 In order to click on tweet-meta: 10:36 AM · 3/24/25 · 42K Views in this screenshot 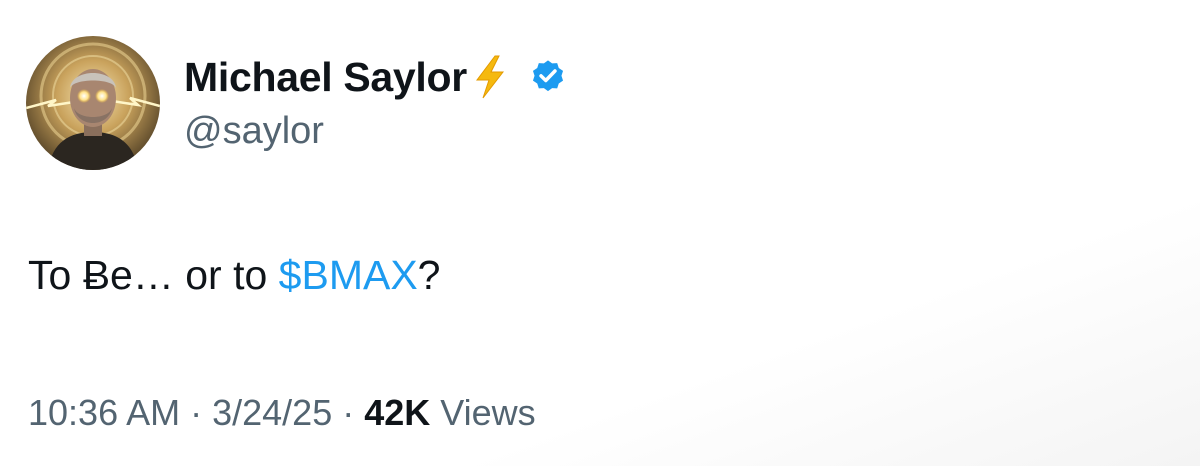, I will do `click(282, 413)`.